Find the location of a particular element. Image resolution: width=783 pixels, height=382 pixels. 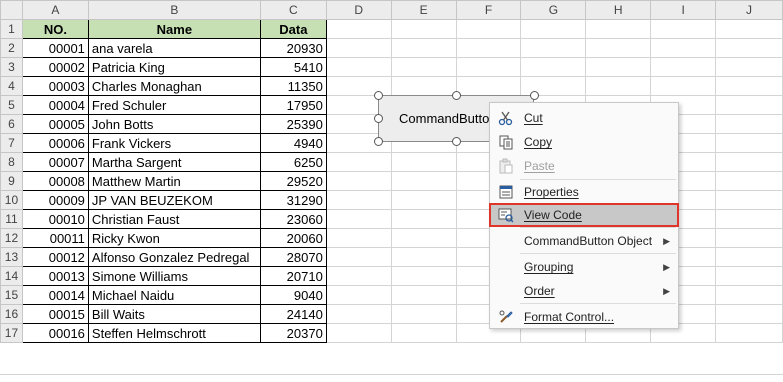

menu-item-copy: Copy is located at coordinates (584, 142).